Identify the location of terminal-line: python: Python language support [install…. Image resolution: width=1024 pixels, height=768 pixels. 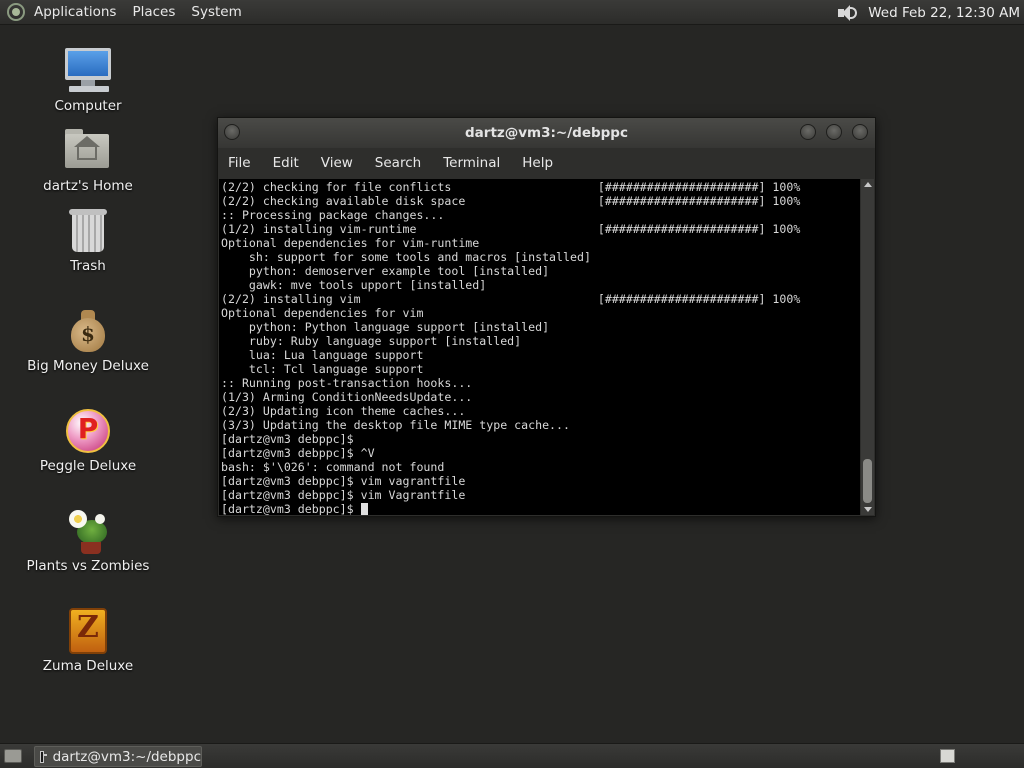
(385, 327).